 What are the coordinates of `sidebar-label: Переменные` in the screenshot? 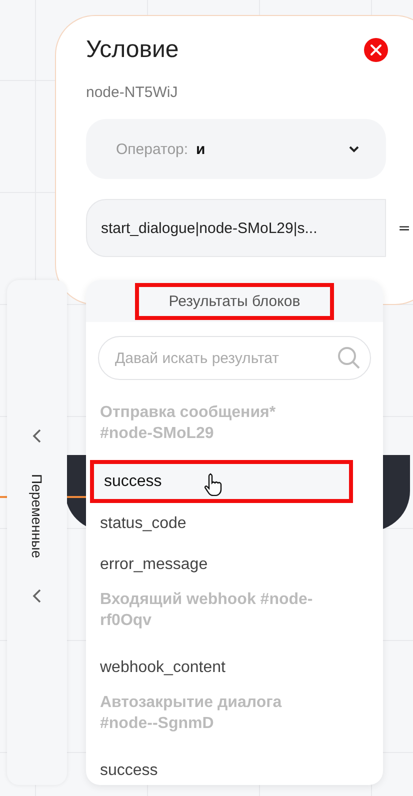 It's located at (37, 516).